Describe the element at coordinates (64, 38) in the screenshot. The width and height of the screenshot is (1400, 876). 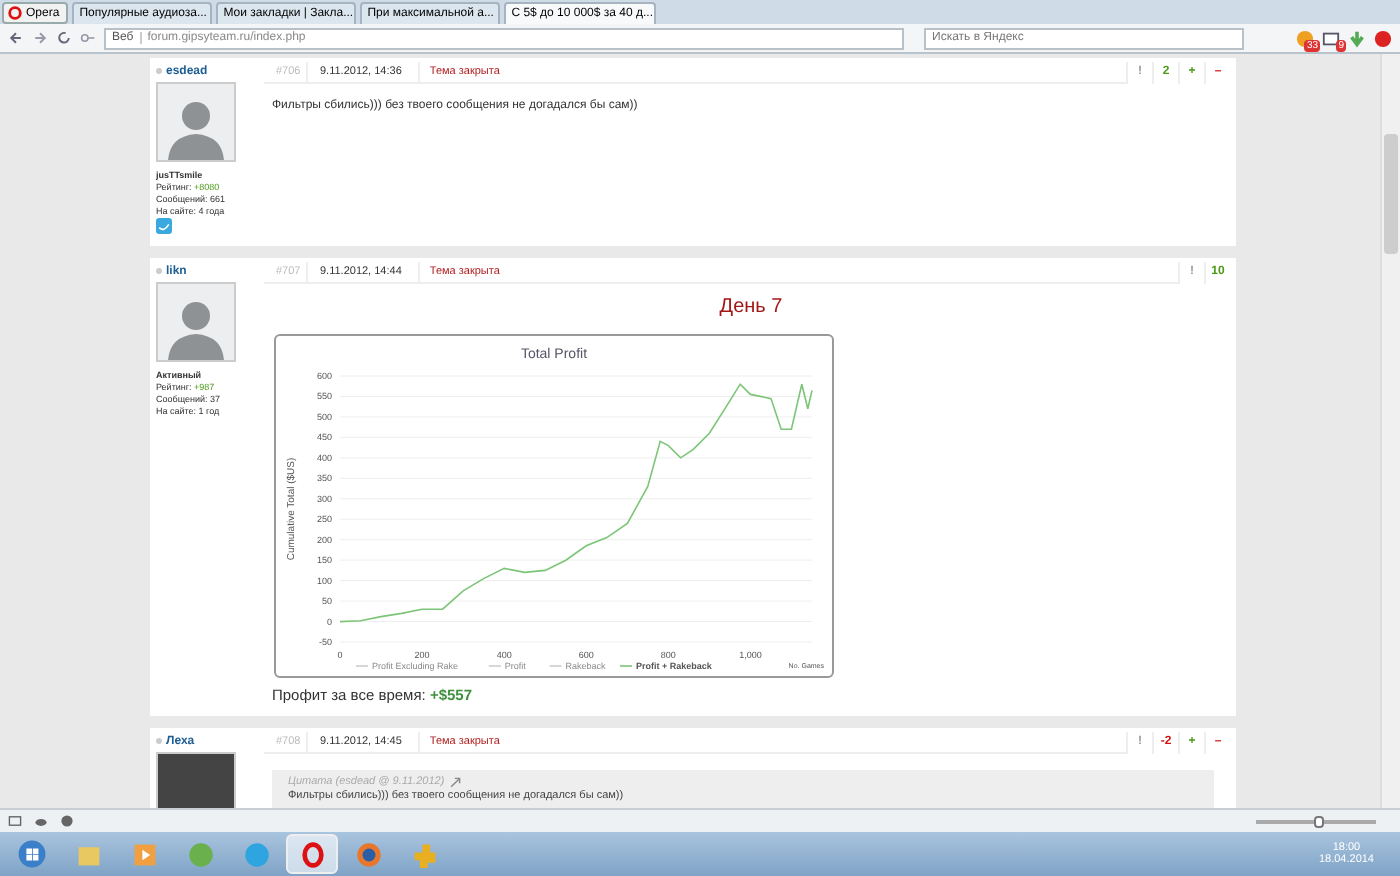
I see `reload-icon` at that location.